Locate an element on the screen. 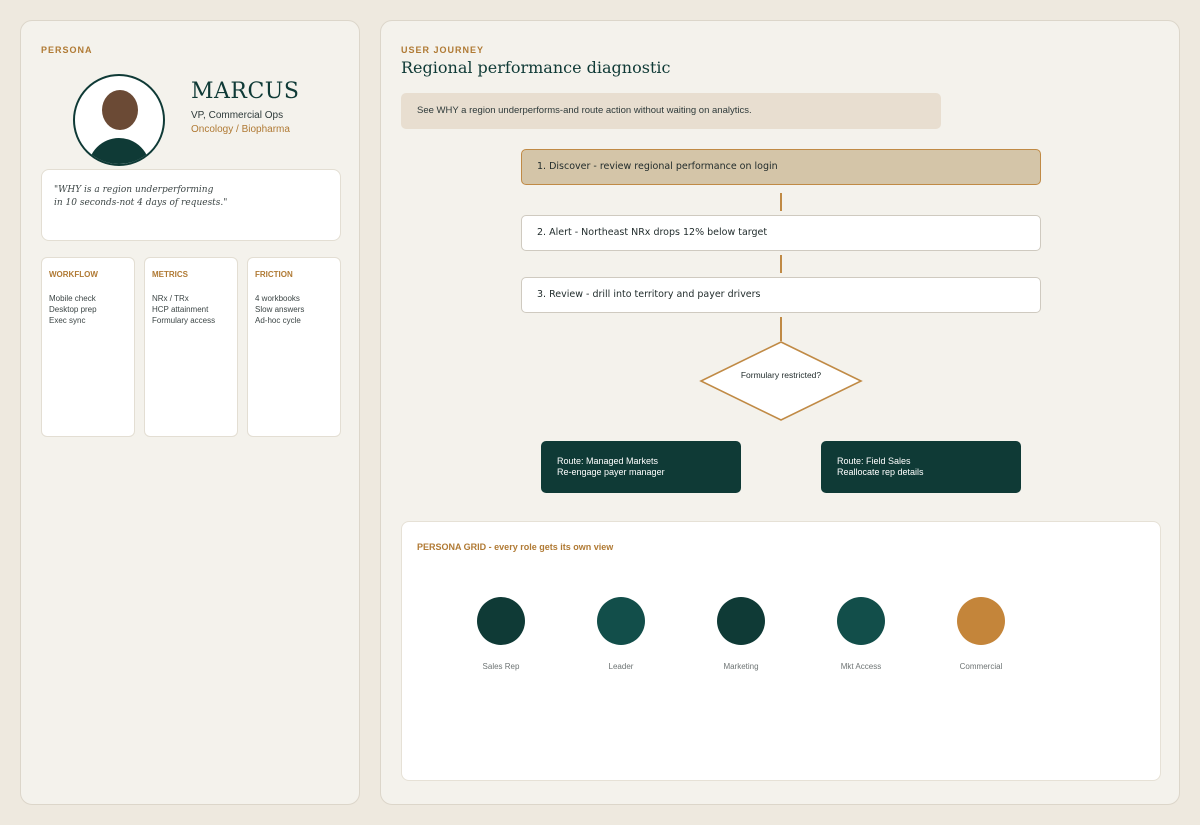  workflow-card-title: WORKFLOW is located at coordinates (73, 274).